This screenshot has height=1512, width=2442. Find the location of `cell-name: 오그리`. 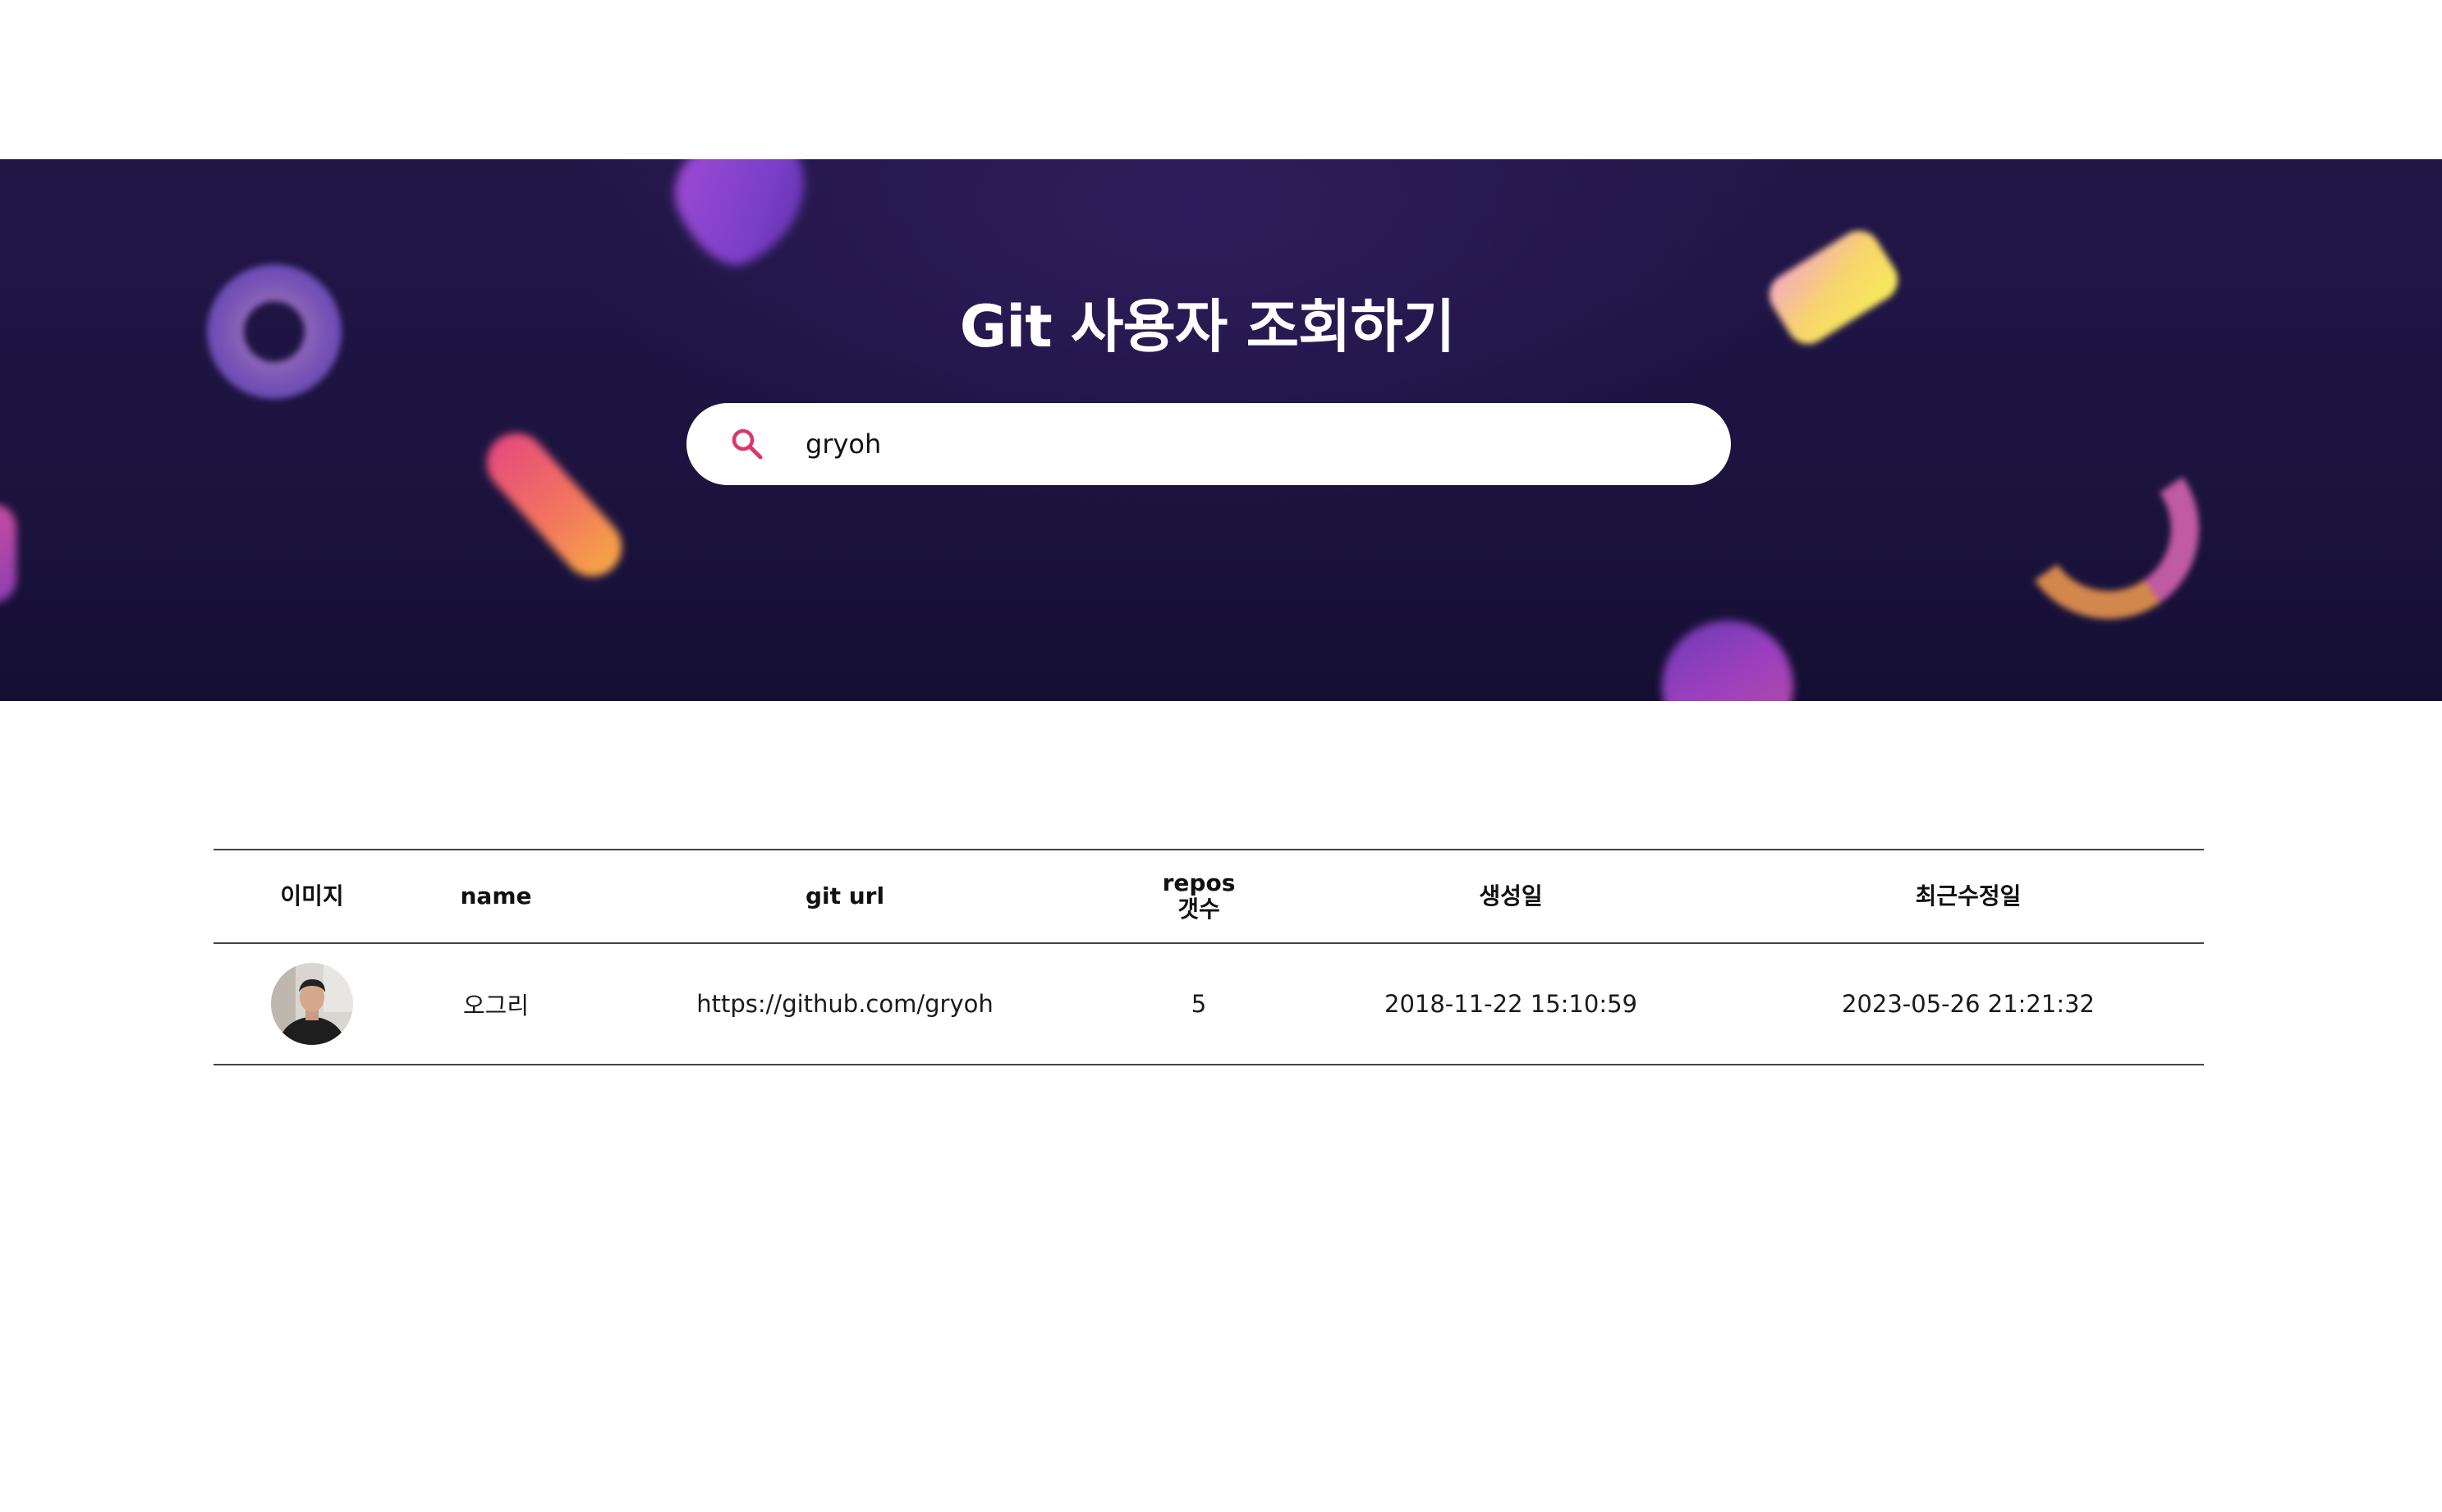

cell-name: 오그리 is located at coordinates (496, 1005).